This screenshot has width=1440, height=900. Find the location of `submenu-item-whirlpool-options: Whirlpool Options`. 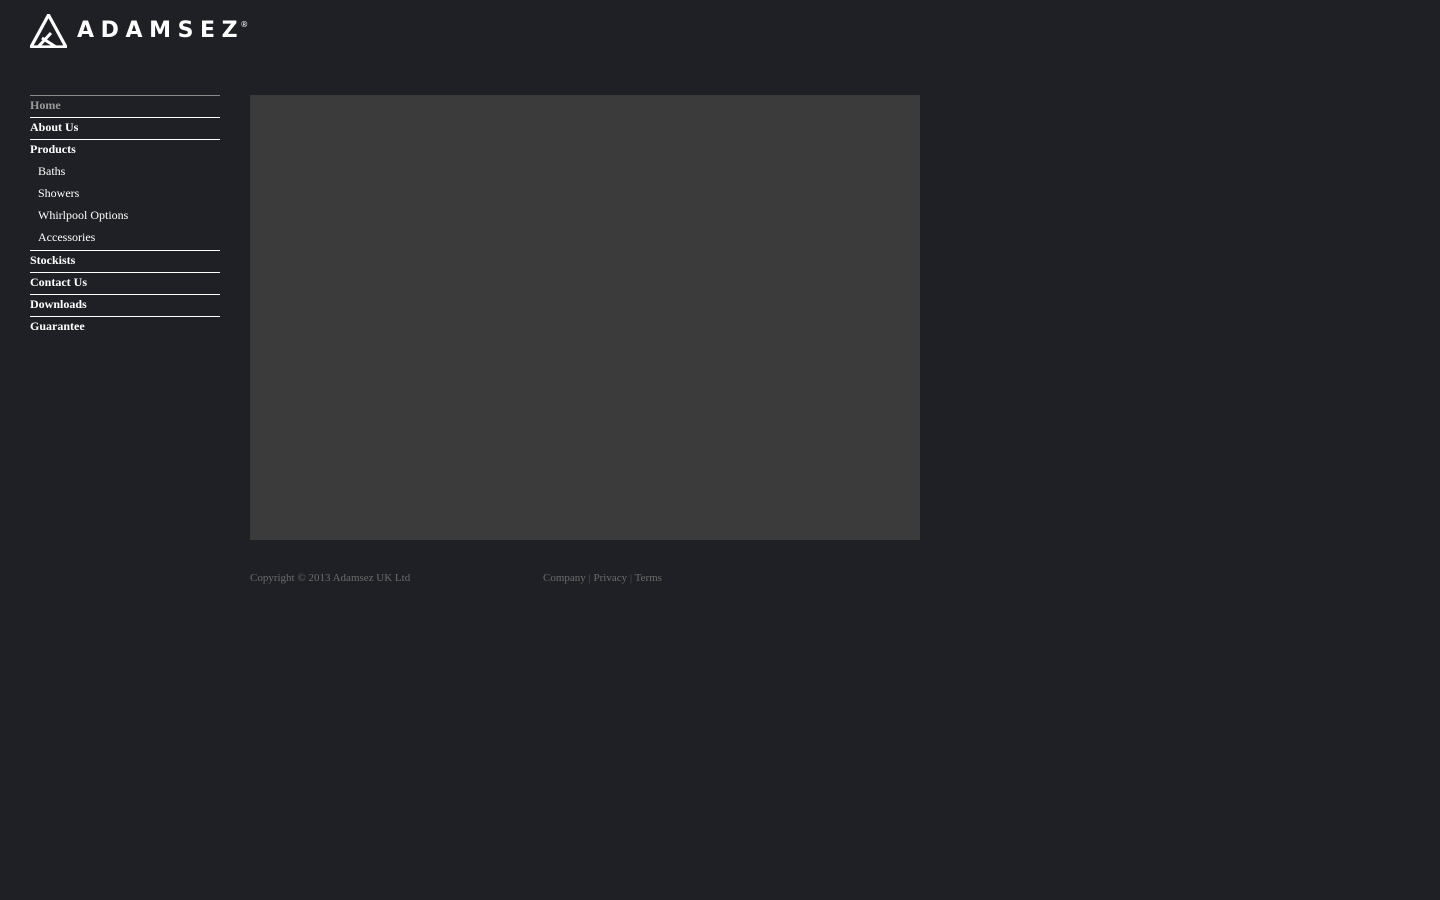

submenu-item-whirlpool-options: Whirlpool Options is located at coordinates (125, 216).